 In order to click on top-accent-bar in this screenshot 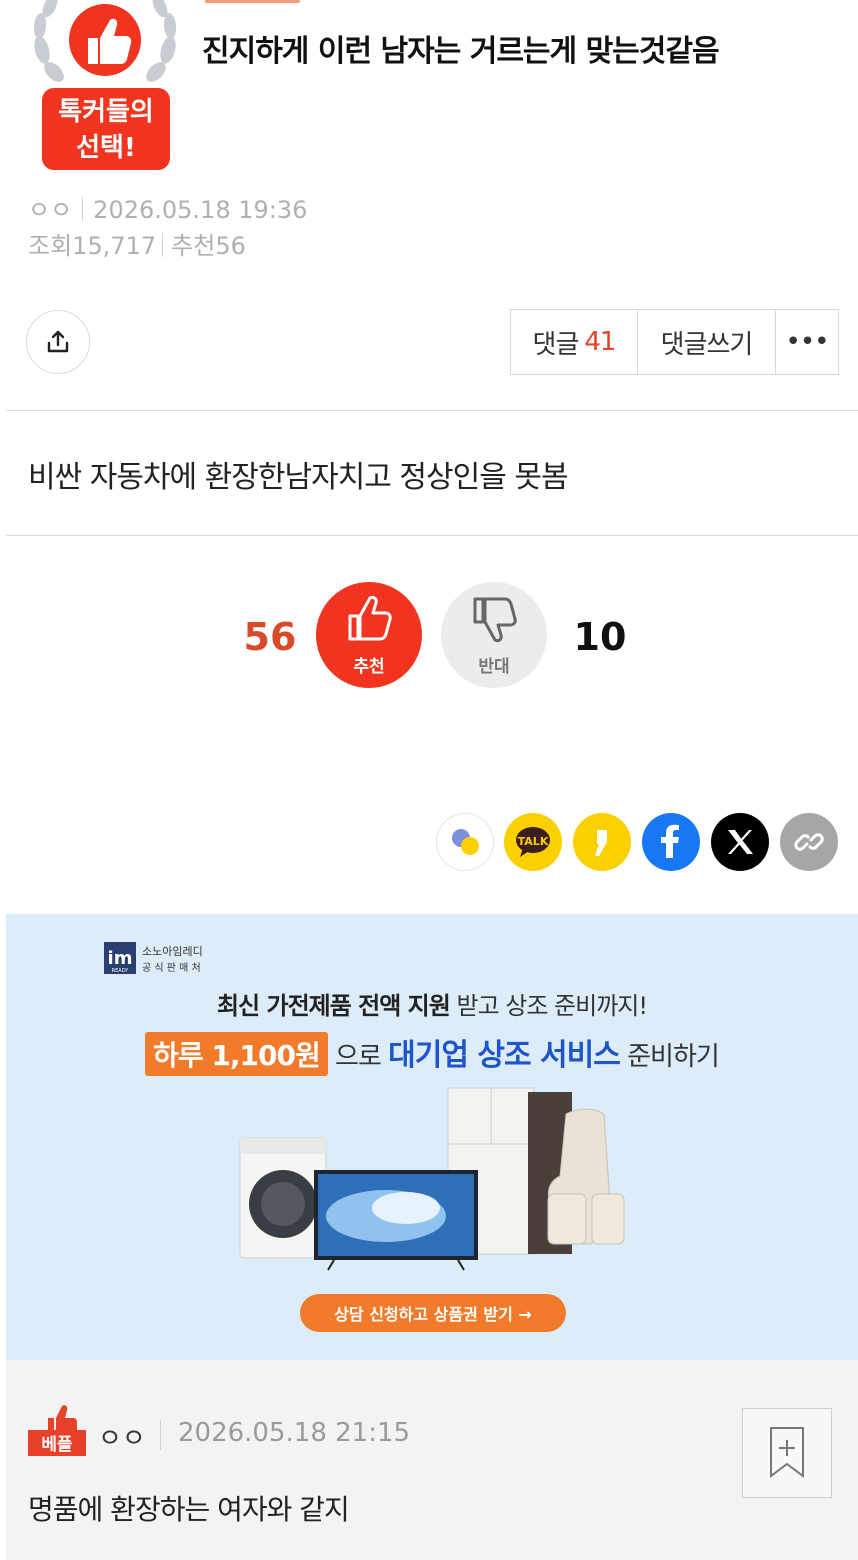, I will do `click(252, 1)`.